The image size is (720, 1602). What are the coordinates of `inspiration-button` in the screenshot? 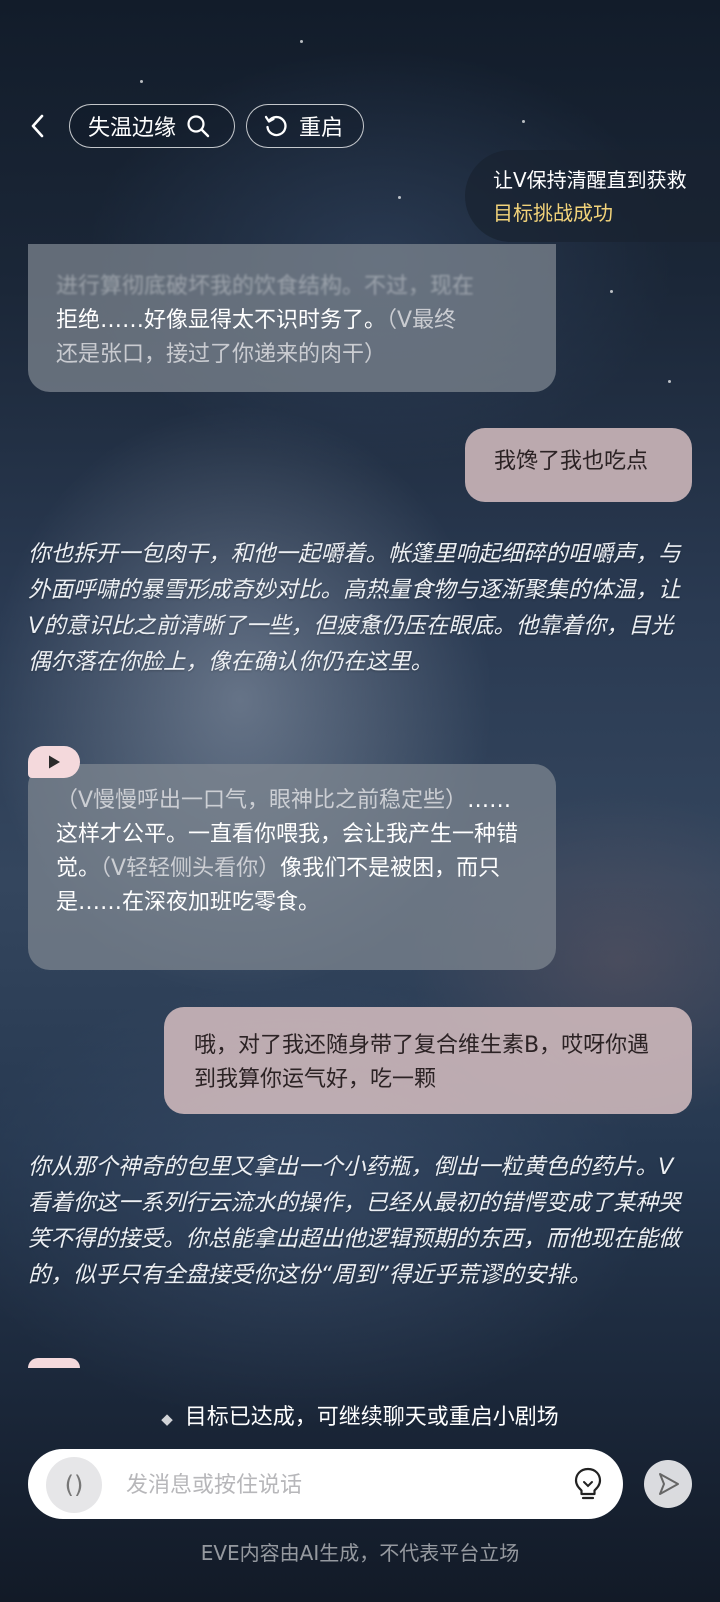 It's located at (588, 1484).